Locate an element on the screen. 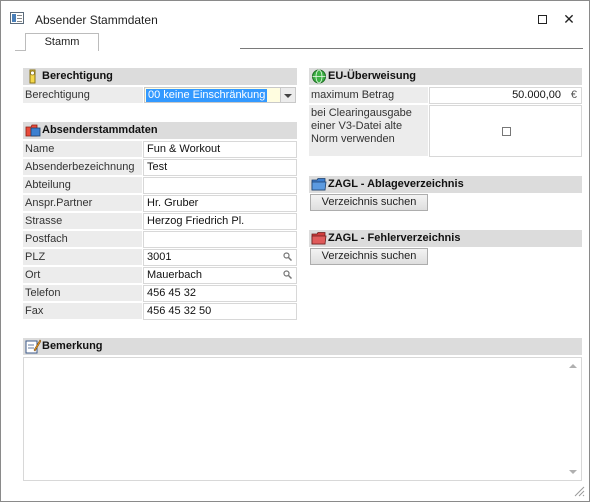  max-betrag-value: 50.000,00 is located at coordinates (536, 95).